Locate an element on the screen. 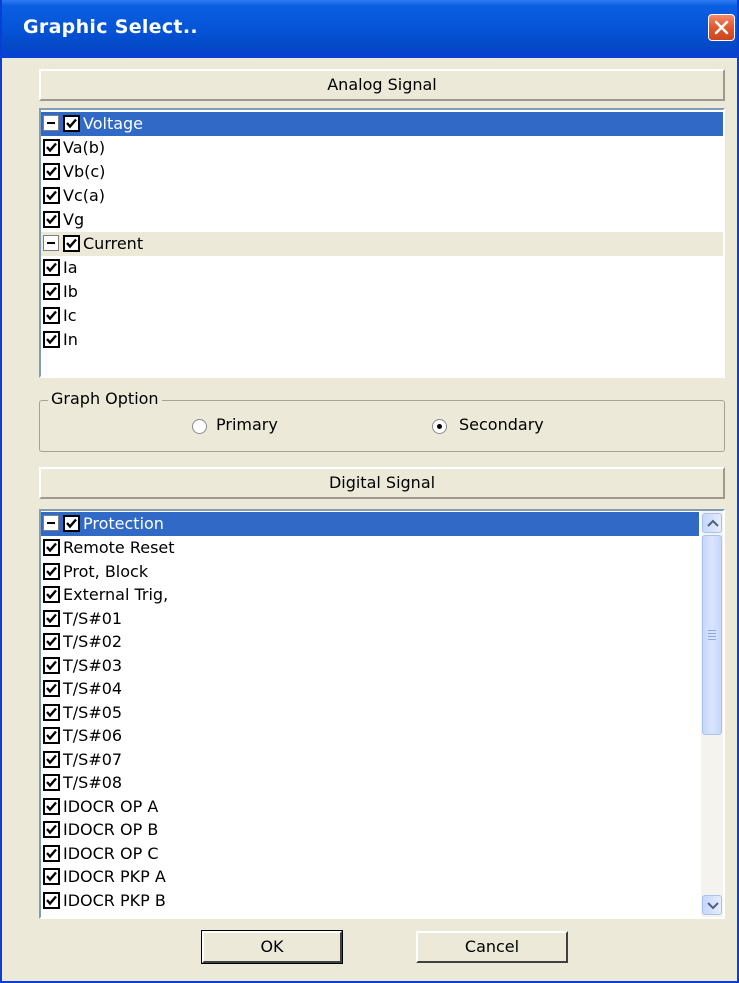 The width and height of the screenshot is (739, 983). primary-radio is located at coordinates (199, 426).